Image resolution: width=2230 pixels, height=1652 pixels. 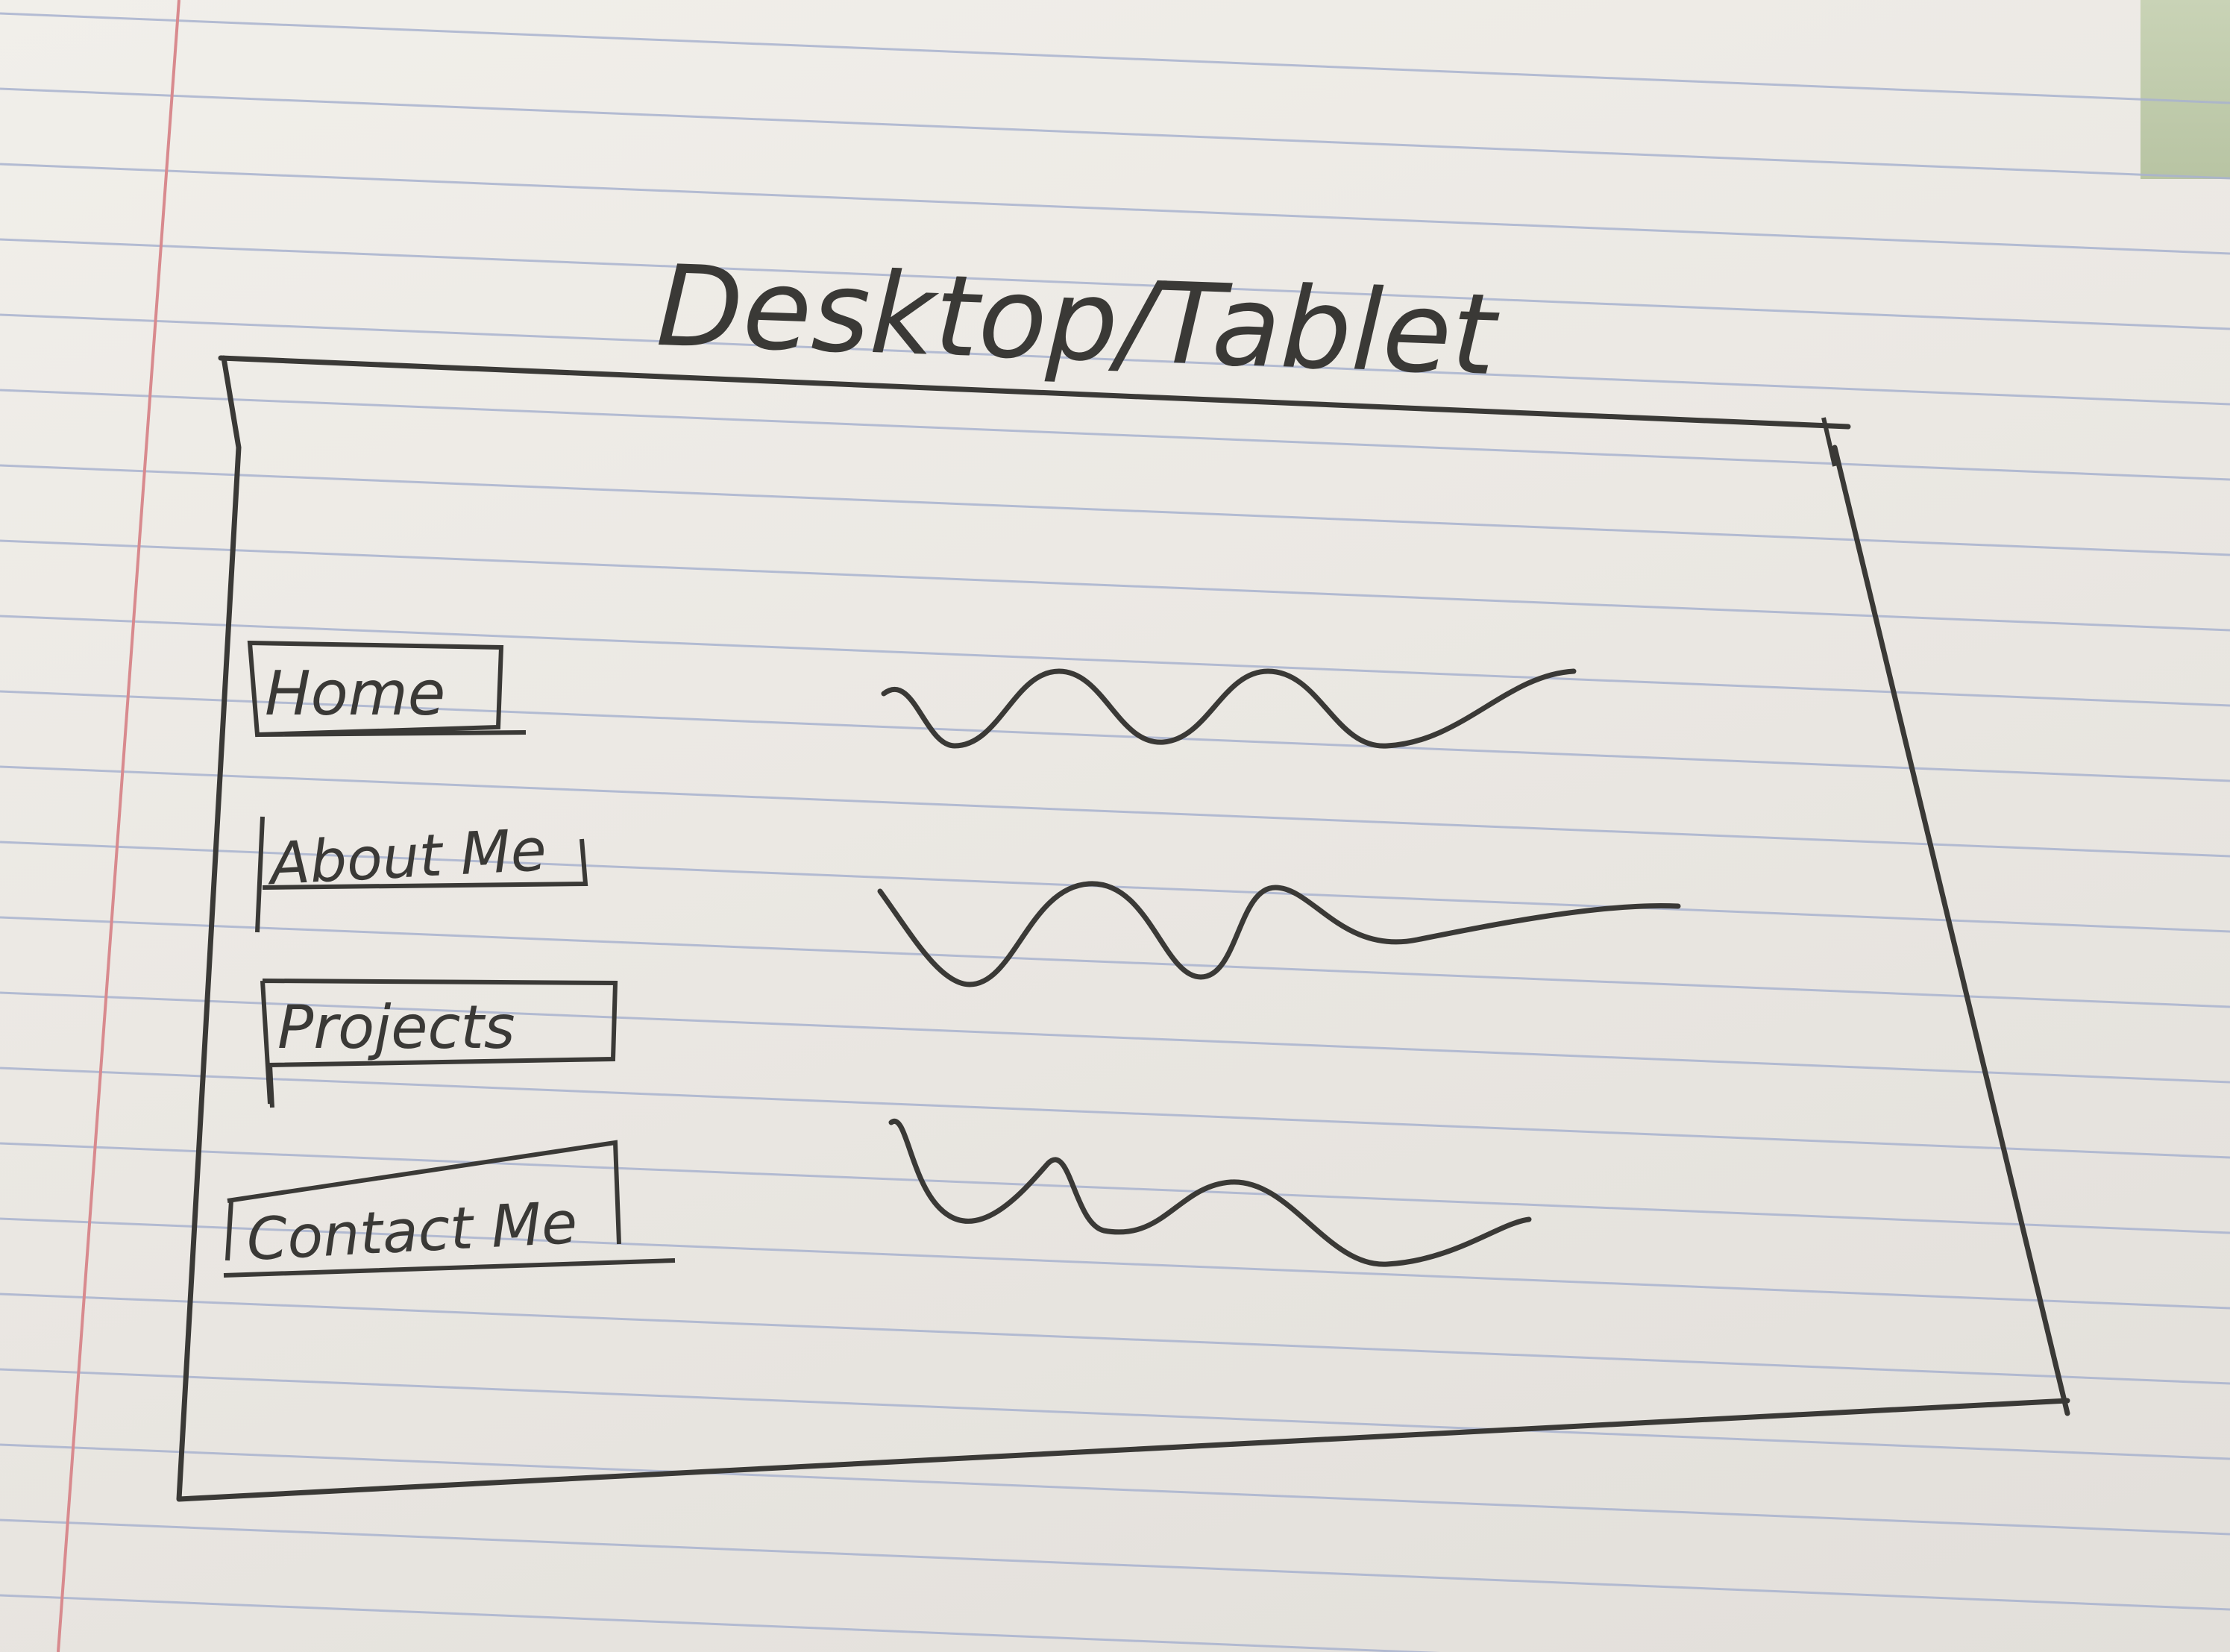 I want to click on nav-button-home: Home, so click(x=387, y=689).